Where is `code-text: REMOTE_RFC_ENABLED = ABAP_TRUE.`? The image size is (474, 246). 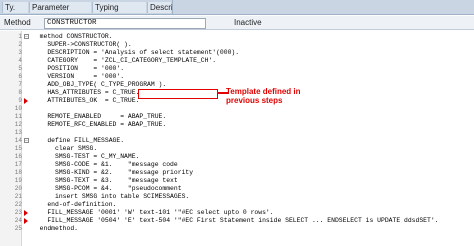 code-text: REMOTE_RFC_ENABLED = ABAP_TRUE. is located at coordinates (99, 124).